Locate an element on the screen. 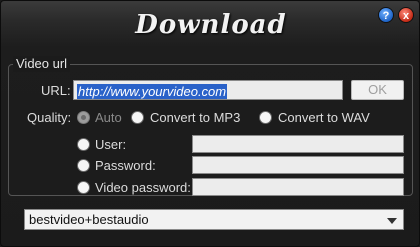 This screenshot has height=247, width=420. url-label: URL: is located at coordinates (56, 90).